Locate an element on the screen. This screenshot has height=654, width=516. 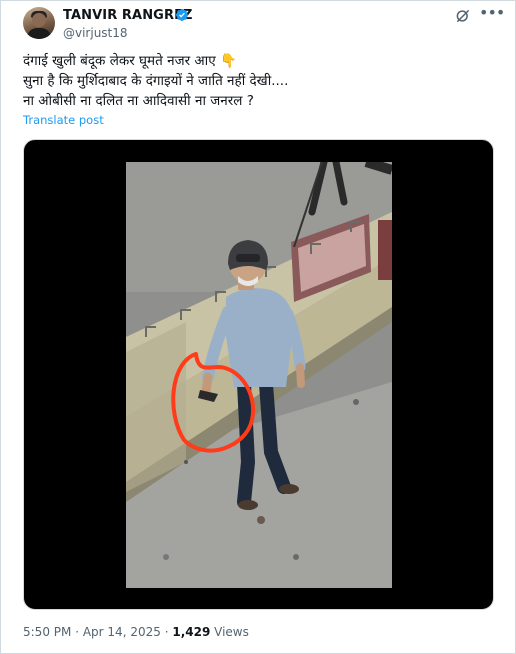
post-meta: 5:50 PM · Apr 14, 2025 · 1,429 Views is located at coordinates (136, 632).